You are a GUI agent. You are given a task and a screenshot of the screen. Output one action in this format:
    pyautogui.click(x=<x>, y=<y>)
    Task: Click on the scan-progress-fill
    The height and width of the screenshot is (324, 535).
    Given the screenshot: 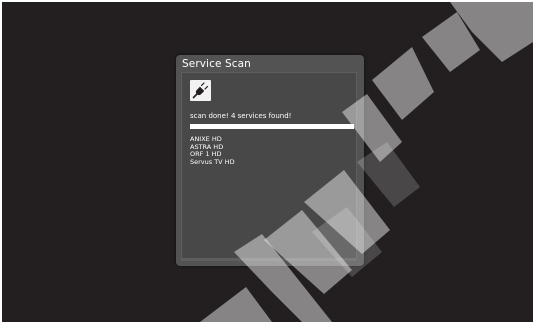 What is the action you would take?
    pyautogui.click(x=272, y=126)
    